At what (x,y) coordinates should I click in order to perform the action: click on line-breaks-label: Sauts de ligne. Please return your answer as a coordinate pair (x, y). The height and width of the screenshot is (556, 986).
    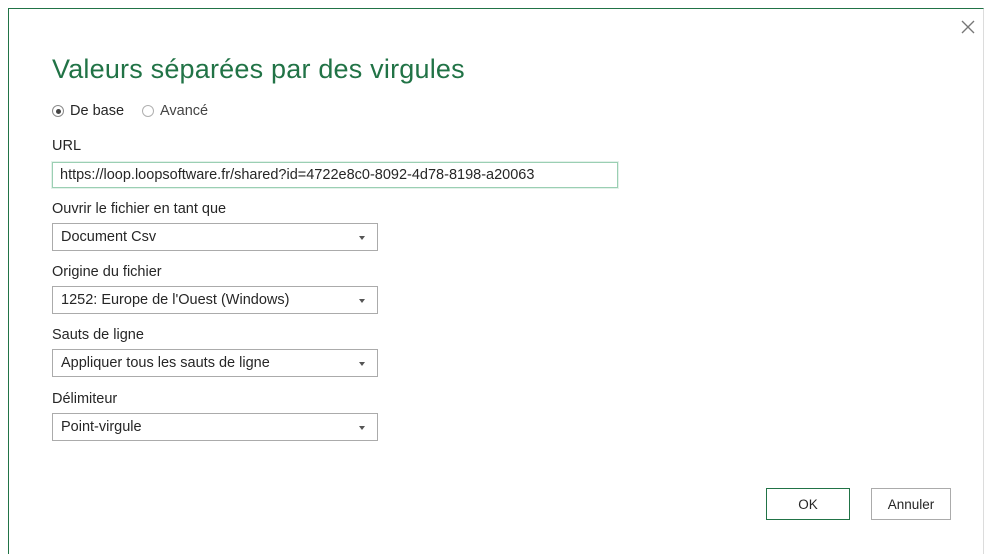
    Looking at the image, I should click on (98, 335).